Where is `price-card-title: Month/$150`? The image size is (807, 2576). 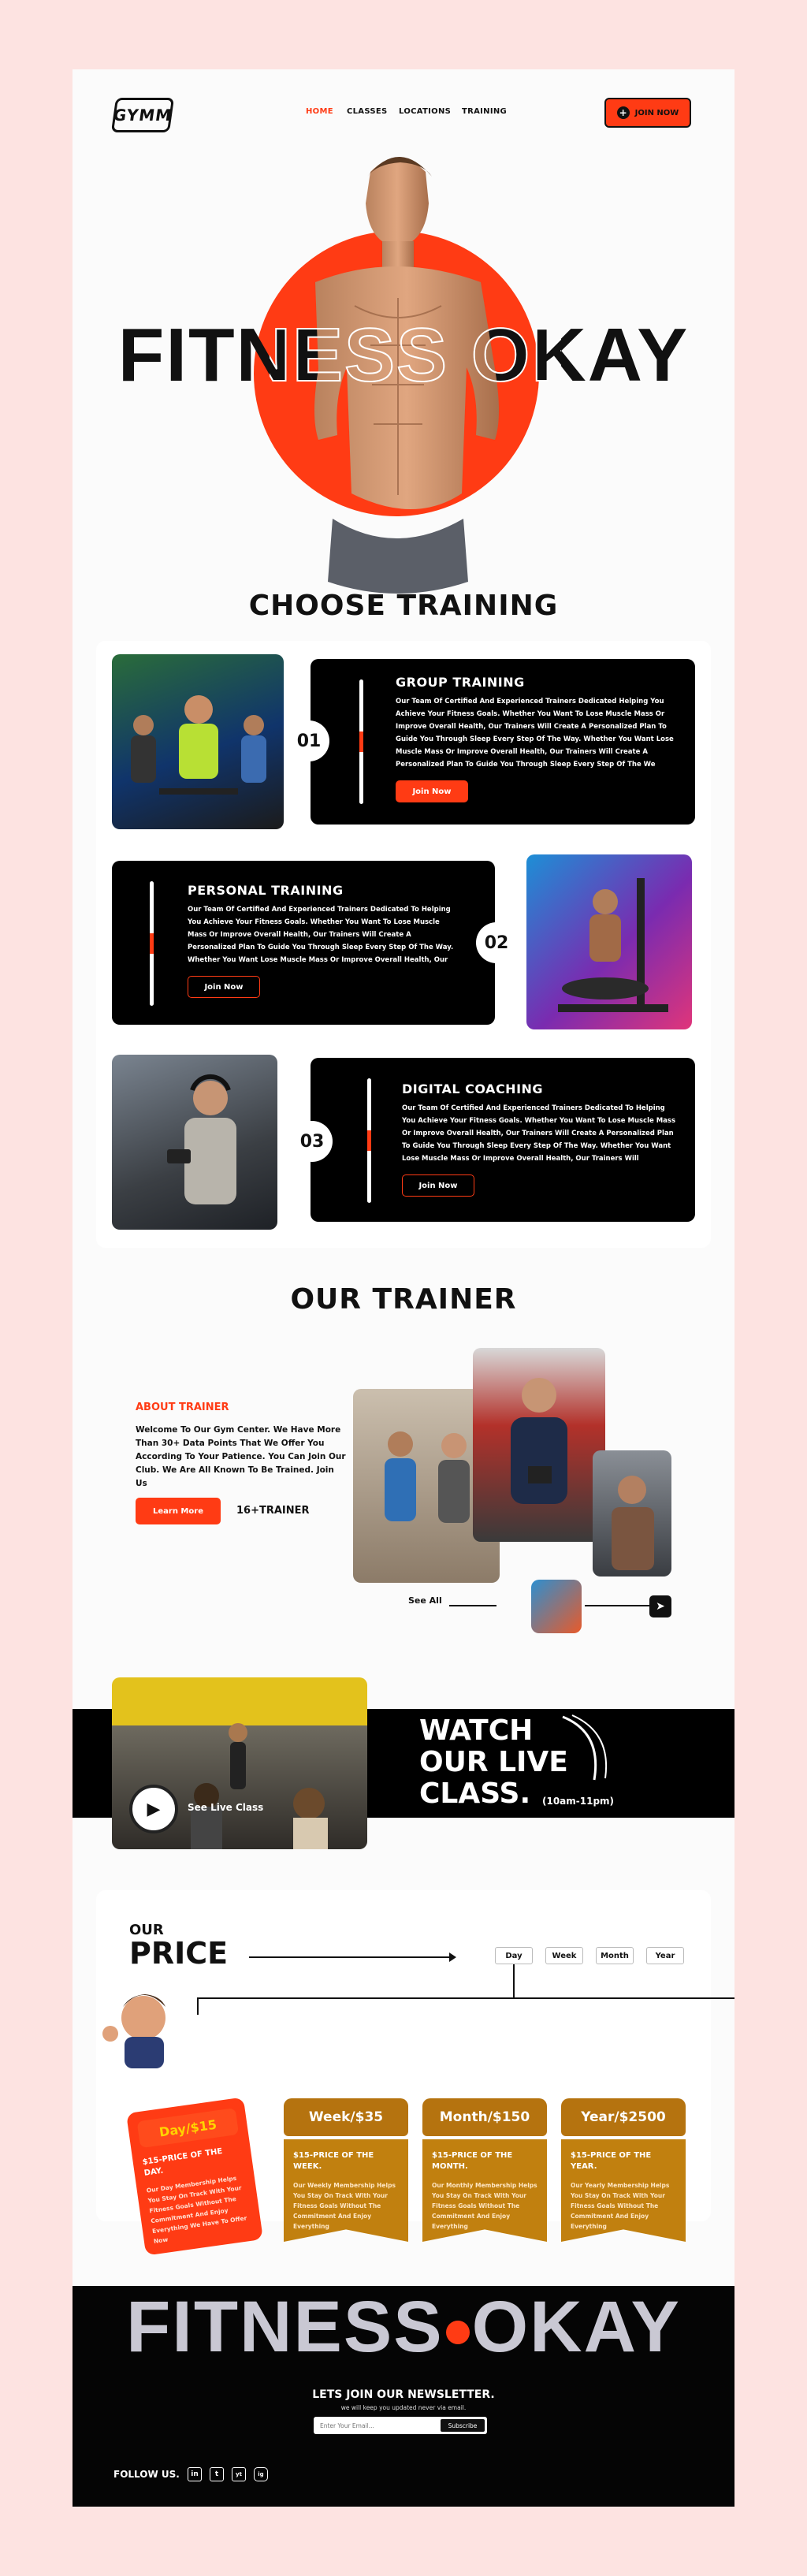 price-card-title: Month/$150 is located at coordinates (484, 2117).